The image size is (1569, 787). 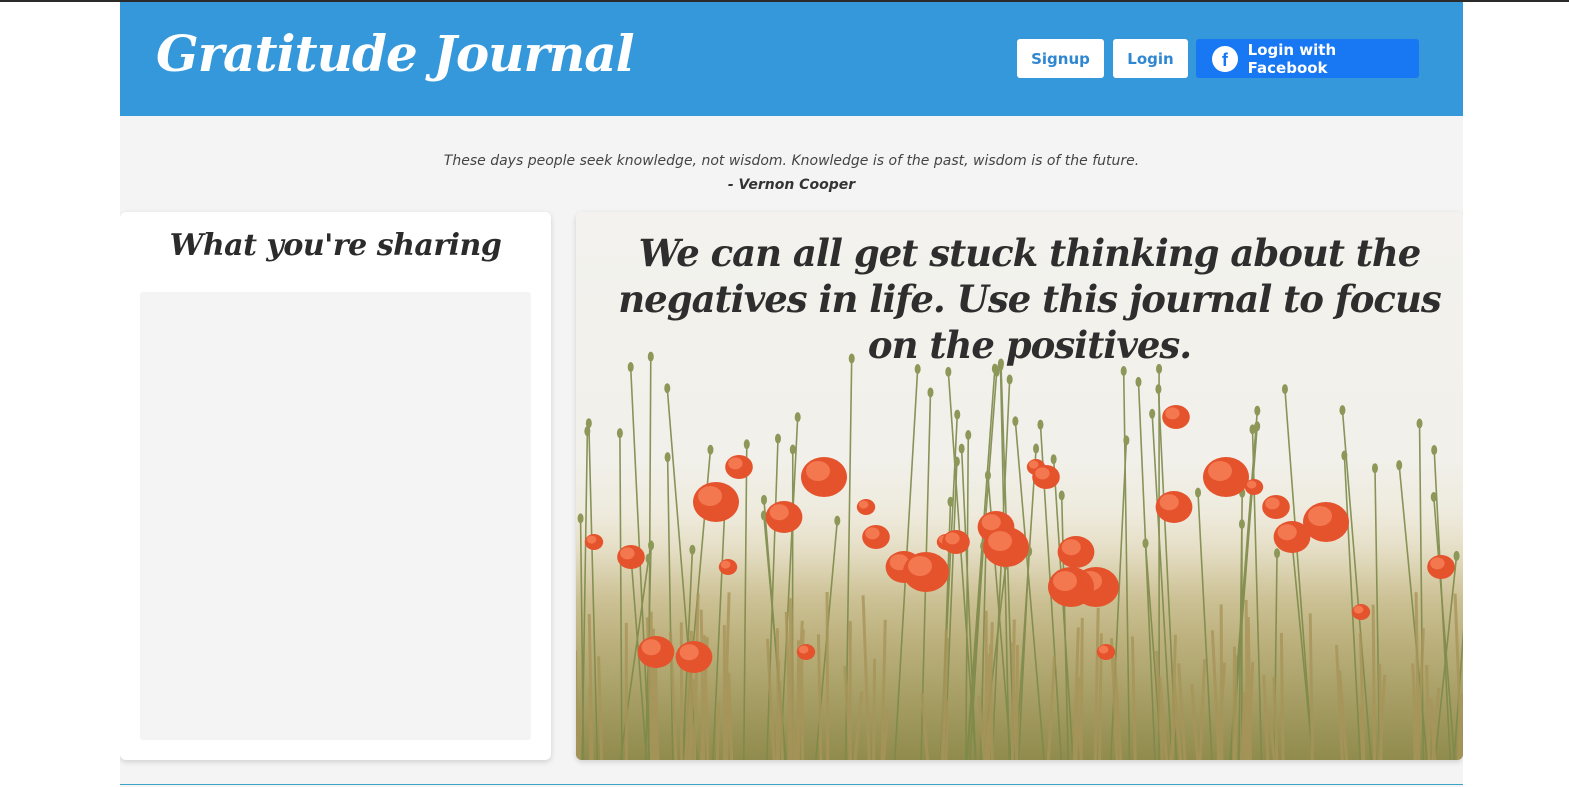 I want to click on brand-logo: Gratitude Journal, so click(x=395, y=54).